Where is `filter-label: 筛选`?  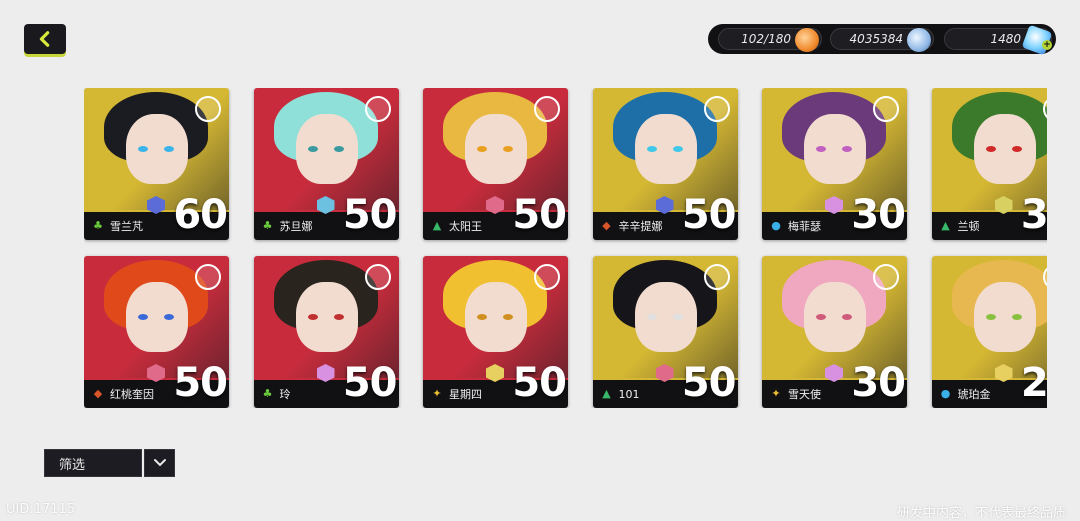
filter-label: 筛选 is located at coordinates (72, 465).